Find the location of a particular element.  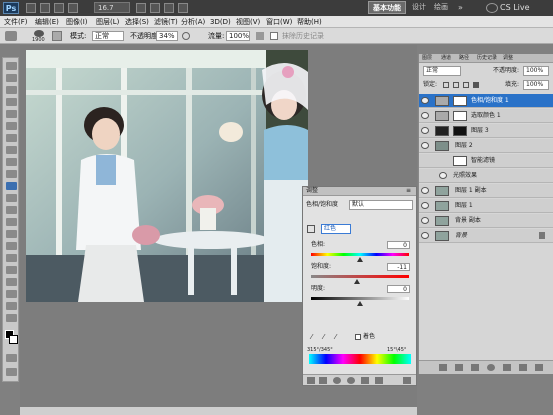

crop-tool-icon is located at coordinates (11, 114).